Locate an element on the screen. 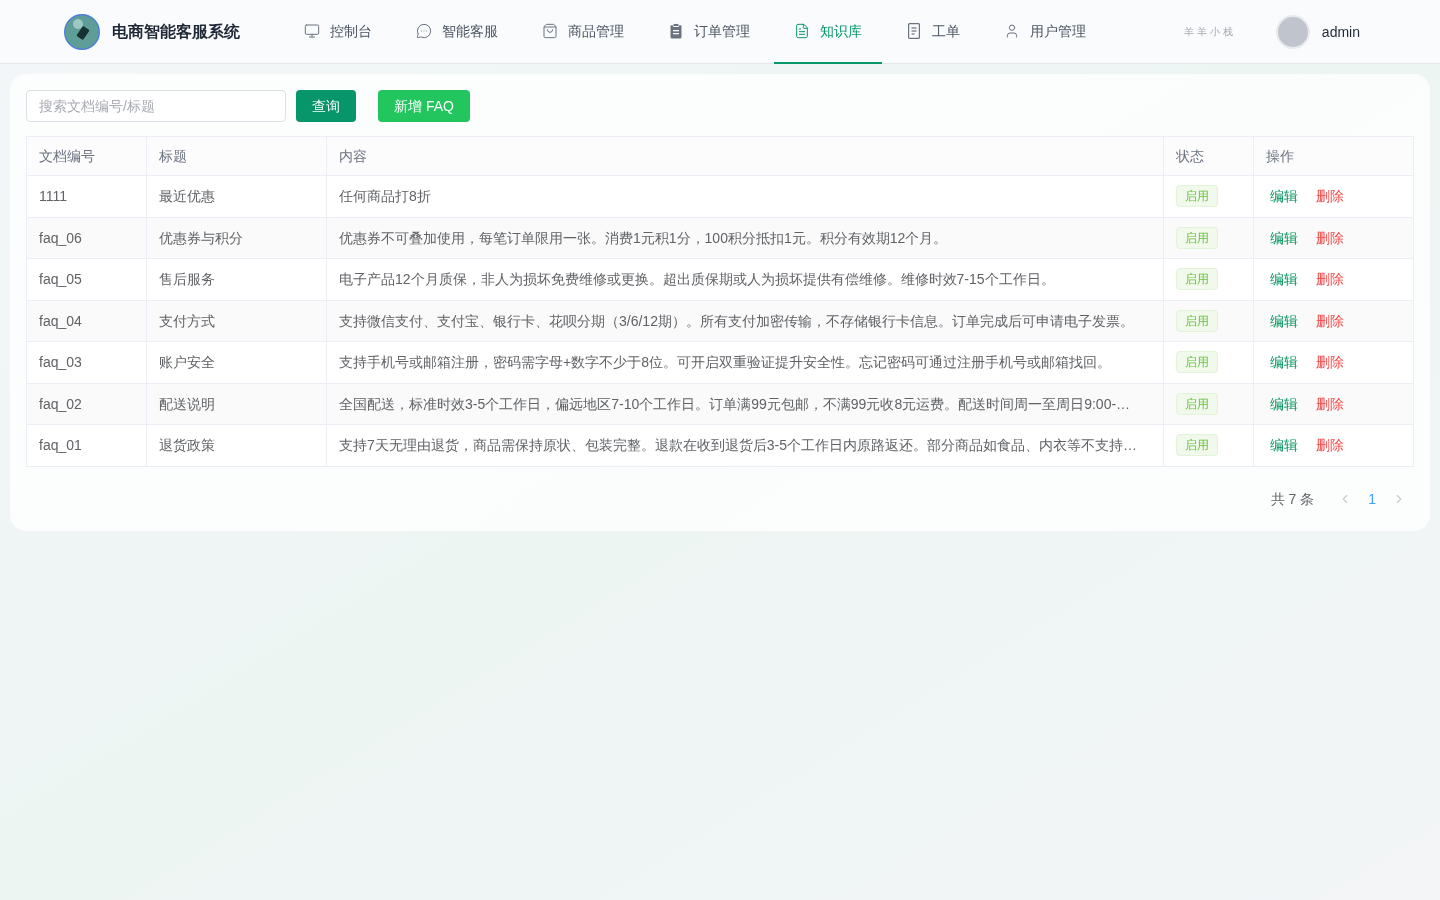  table-cell: 配送说明 is located at coordinates (236, 404).